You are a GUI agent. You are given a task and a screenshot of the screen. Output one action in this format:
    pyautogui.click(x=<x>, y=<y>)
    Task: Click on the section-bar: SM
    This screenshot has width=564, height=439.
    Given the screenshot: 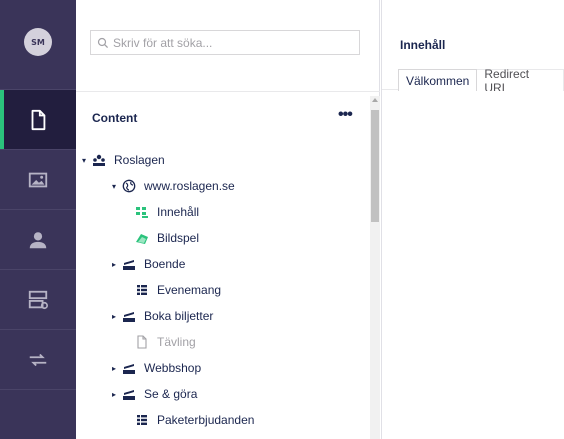 What is the action you would take?
    pyautogui.click(x=38, y=219)
    